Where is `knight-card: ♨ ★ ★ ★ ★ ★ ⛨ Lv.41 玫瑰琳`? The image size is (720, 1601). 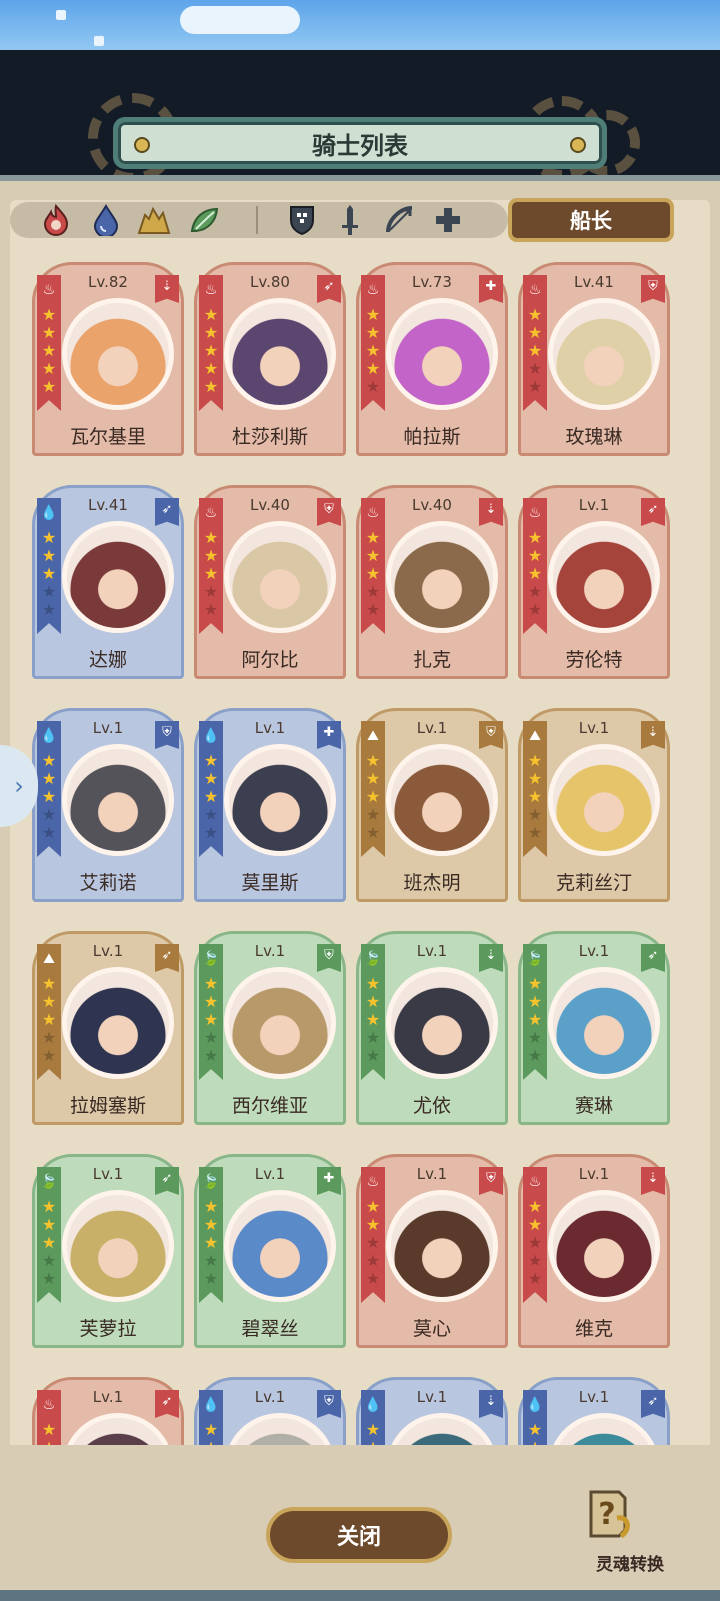 knight-card: ♨ ★ ★ ★ ★ ★ ⛨ Lv.41 玫瑰琳 is located at coordinates (594, 359).